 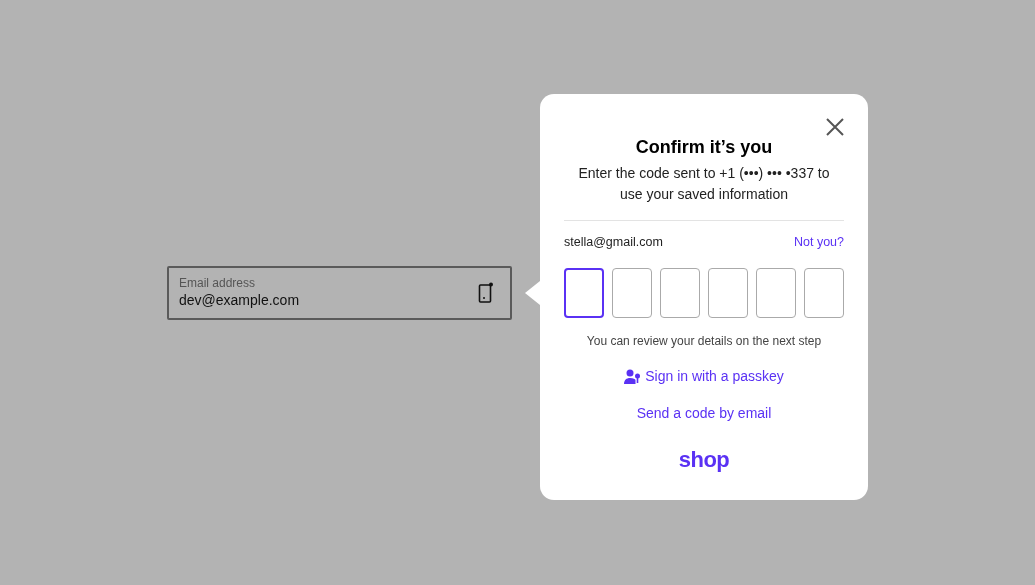 I want to click on field-value: dev@example.com, so click(x=240, y=300).